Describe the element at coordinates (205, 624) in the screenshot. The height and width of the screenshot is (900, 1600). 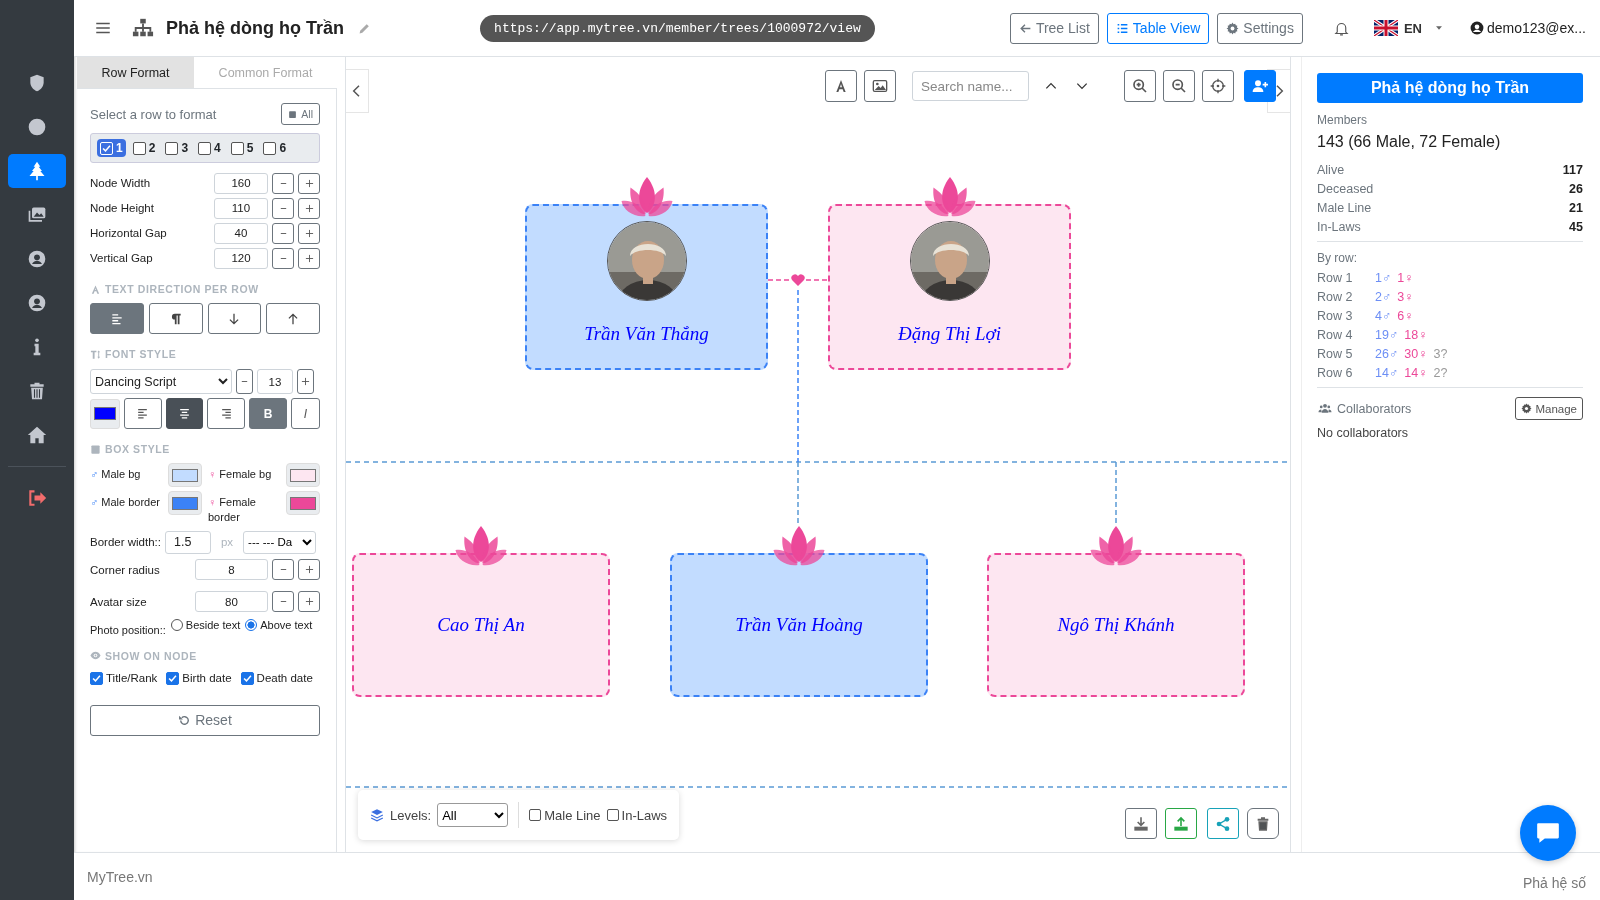
I see `radio-option: Beside text` at that location.